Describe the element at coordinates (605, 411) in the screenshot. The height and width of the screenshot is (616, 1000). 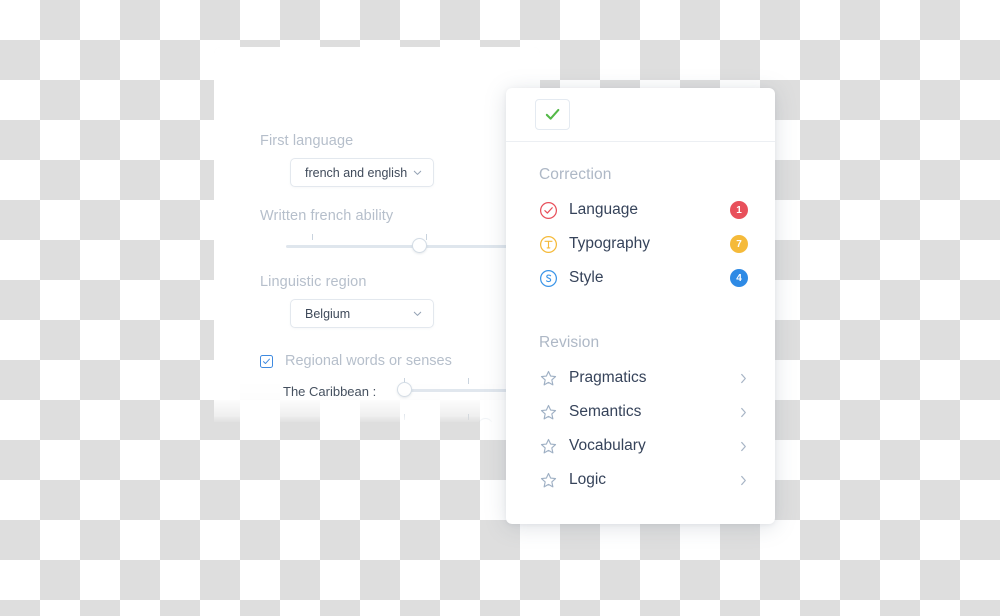
I see `tool-label-semantics: Semantics` at that location.